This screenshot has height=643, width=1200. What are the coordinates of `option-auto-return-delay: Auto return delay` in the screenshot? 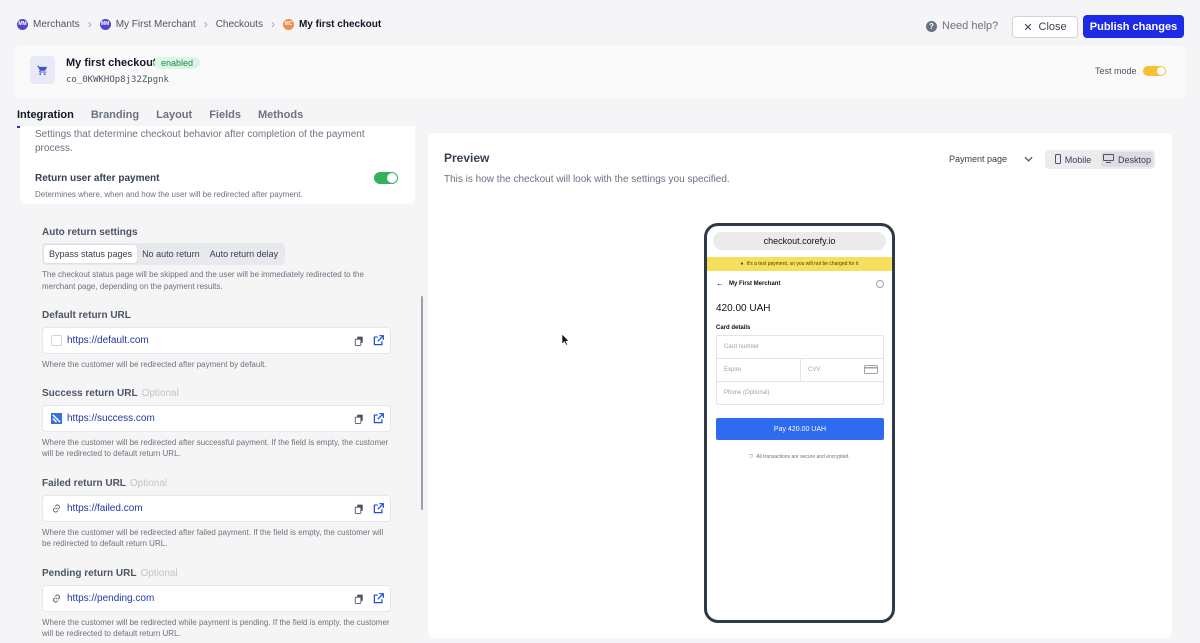 It's located at (244, 254).